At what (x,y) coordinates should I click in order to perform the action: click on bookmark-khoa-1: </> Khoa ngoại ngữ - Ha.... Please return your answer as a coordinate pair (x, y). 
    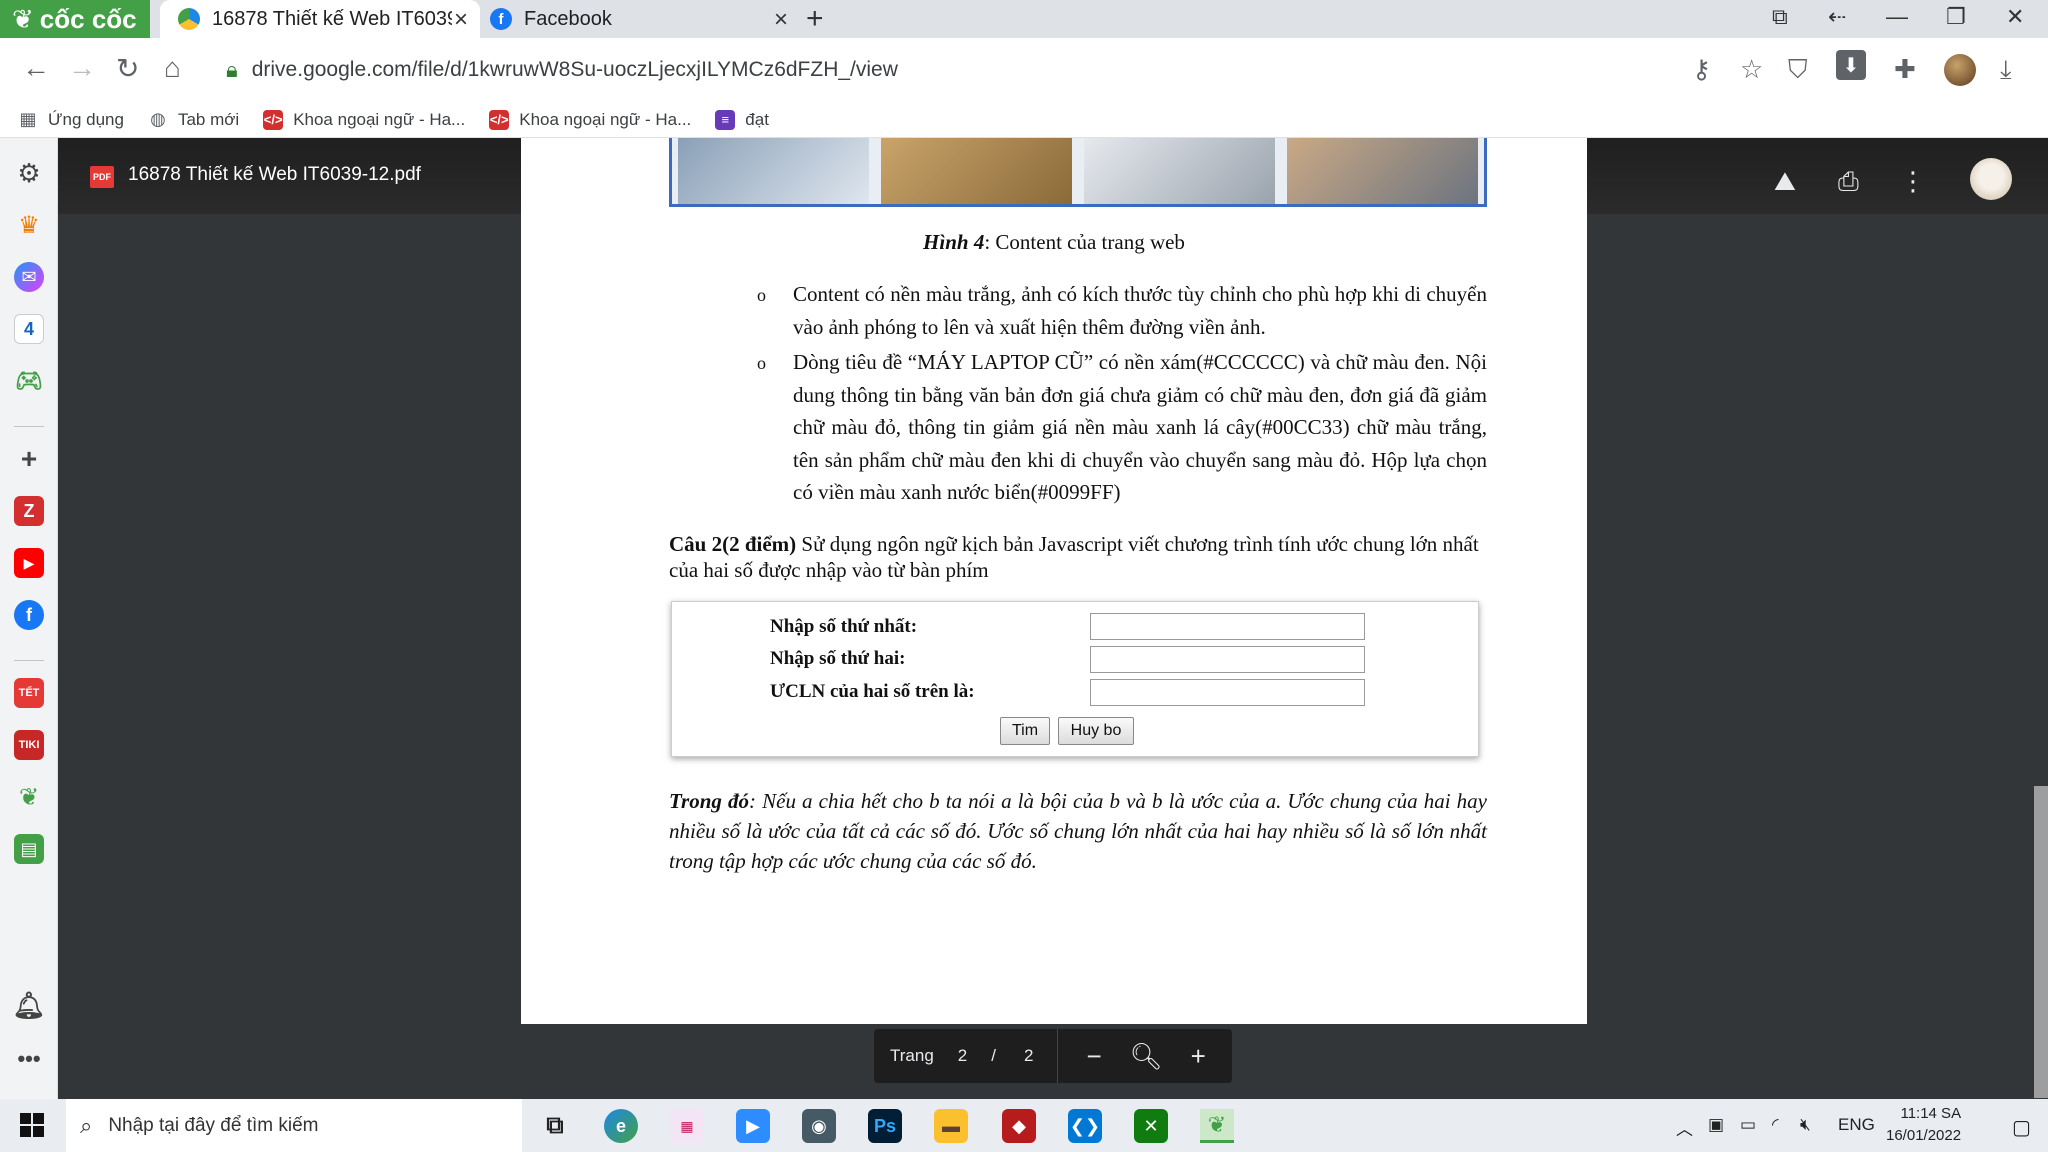
    Looking at the image, I should click on (364, 119).